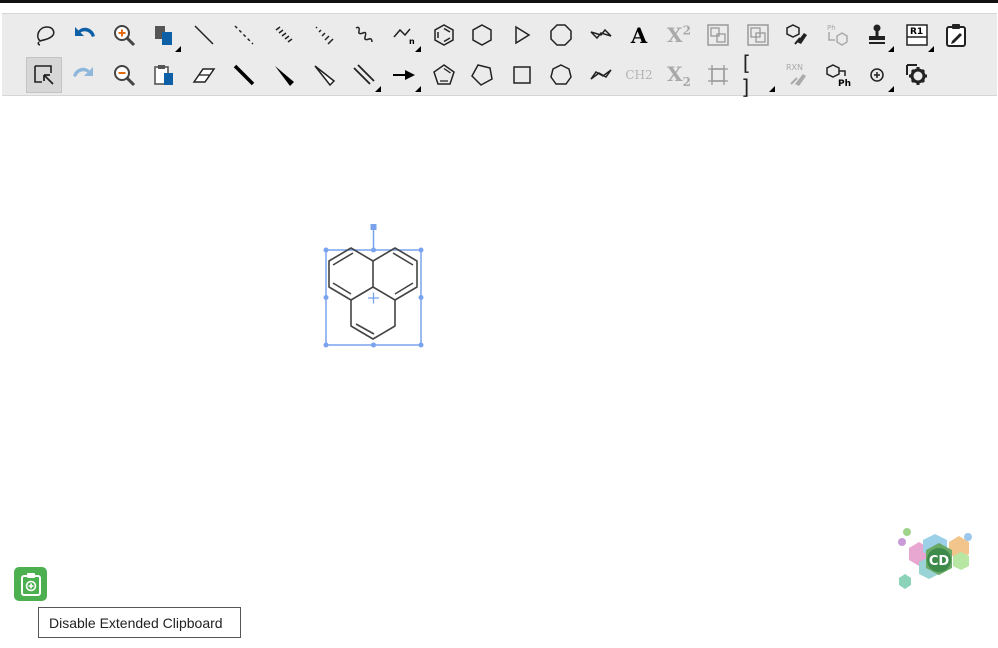 The height and width of the screenshot is (648, 998). What do you see at coordinates (324, 75) in the screenshot?
I see `hollow-wedge-bond-icon` at bounding box center [324, 75].